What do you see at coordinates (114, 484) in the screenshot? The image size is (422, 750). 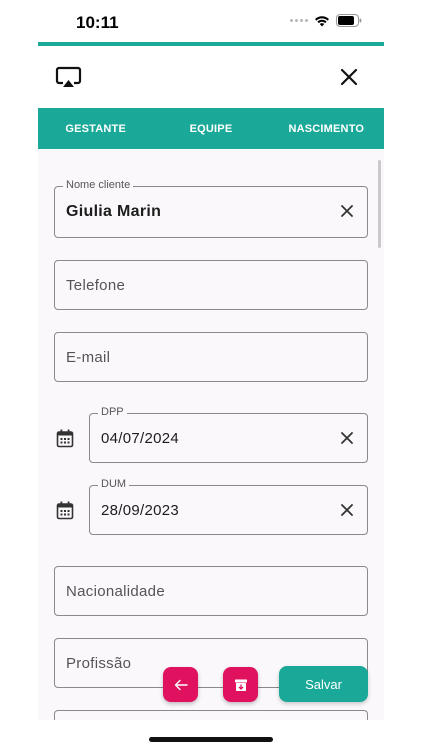 I see `field-label: DUM` at bounding box center [114, 484].